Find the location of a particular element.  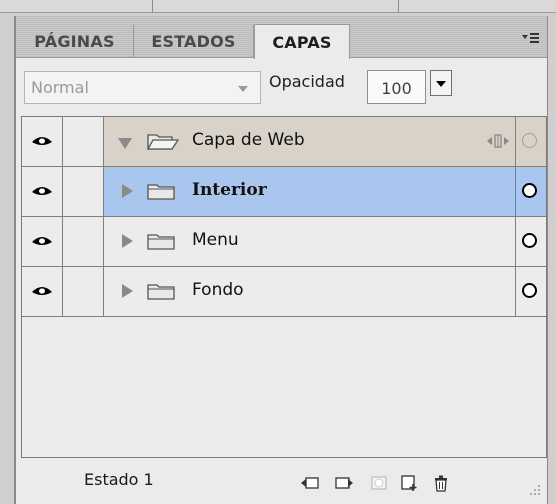

blend-mode-select: Normal is located at coordinates (142, 87).